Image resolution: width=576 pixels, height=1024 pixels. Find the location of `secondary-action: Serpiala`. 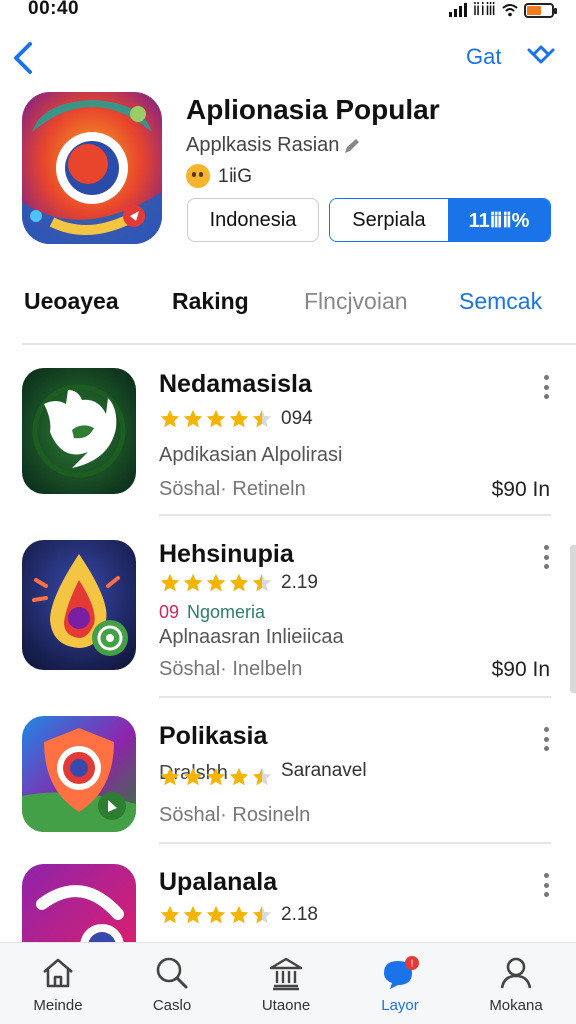

secondary-action: Serpiala is located at coordinates (389, 220).